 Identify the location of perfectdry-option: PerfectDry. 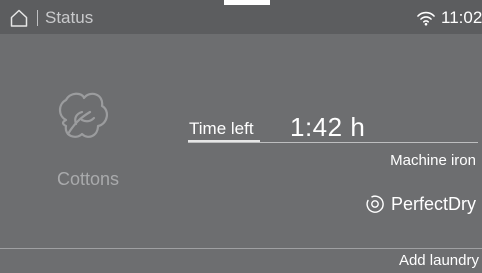
(420, 204).